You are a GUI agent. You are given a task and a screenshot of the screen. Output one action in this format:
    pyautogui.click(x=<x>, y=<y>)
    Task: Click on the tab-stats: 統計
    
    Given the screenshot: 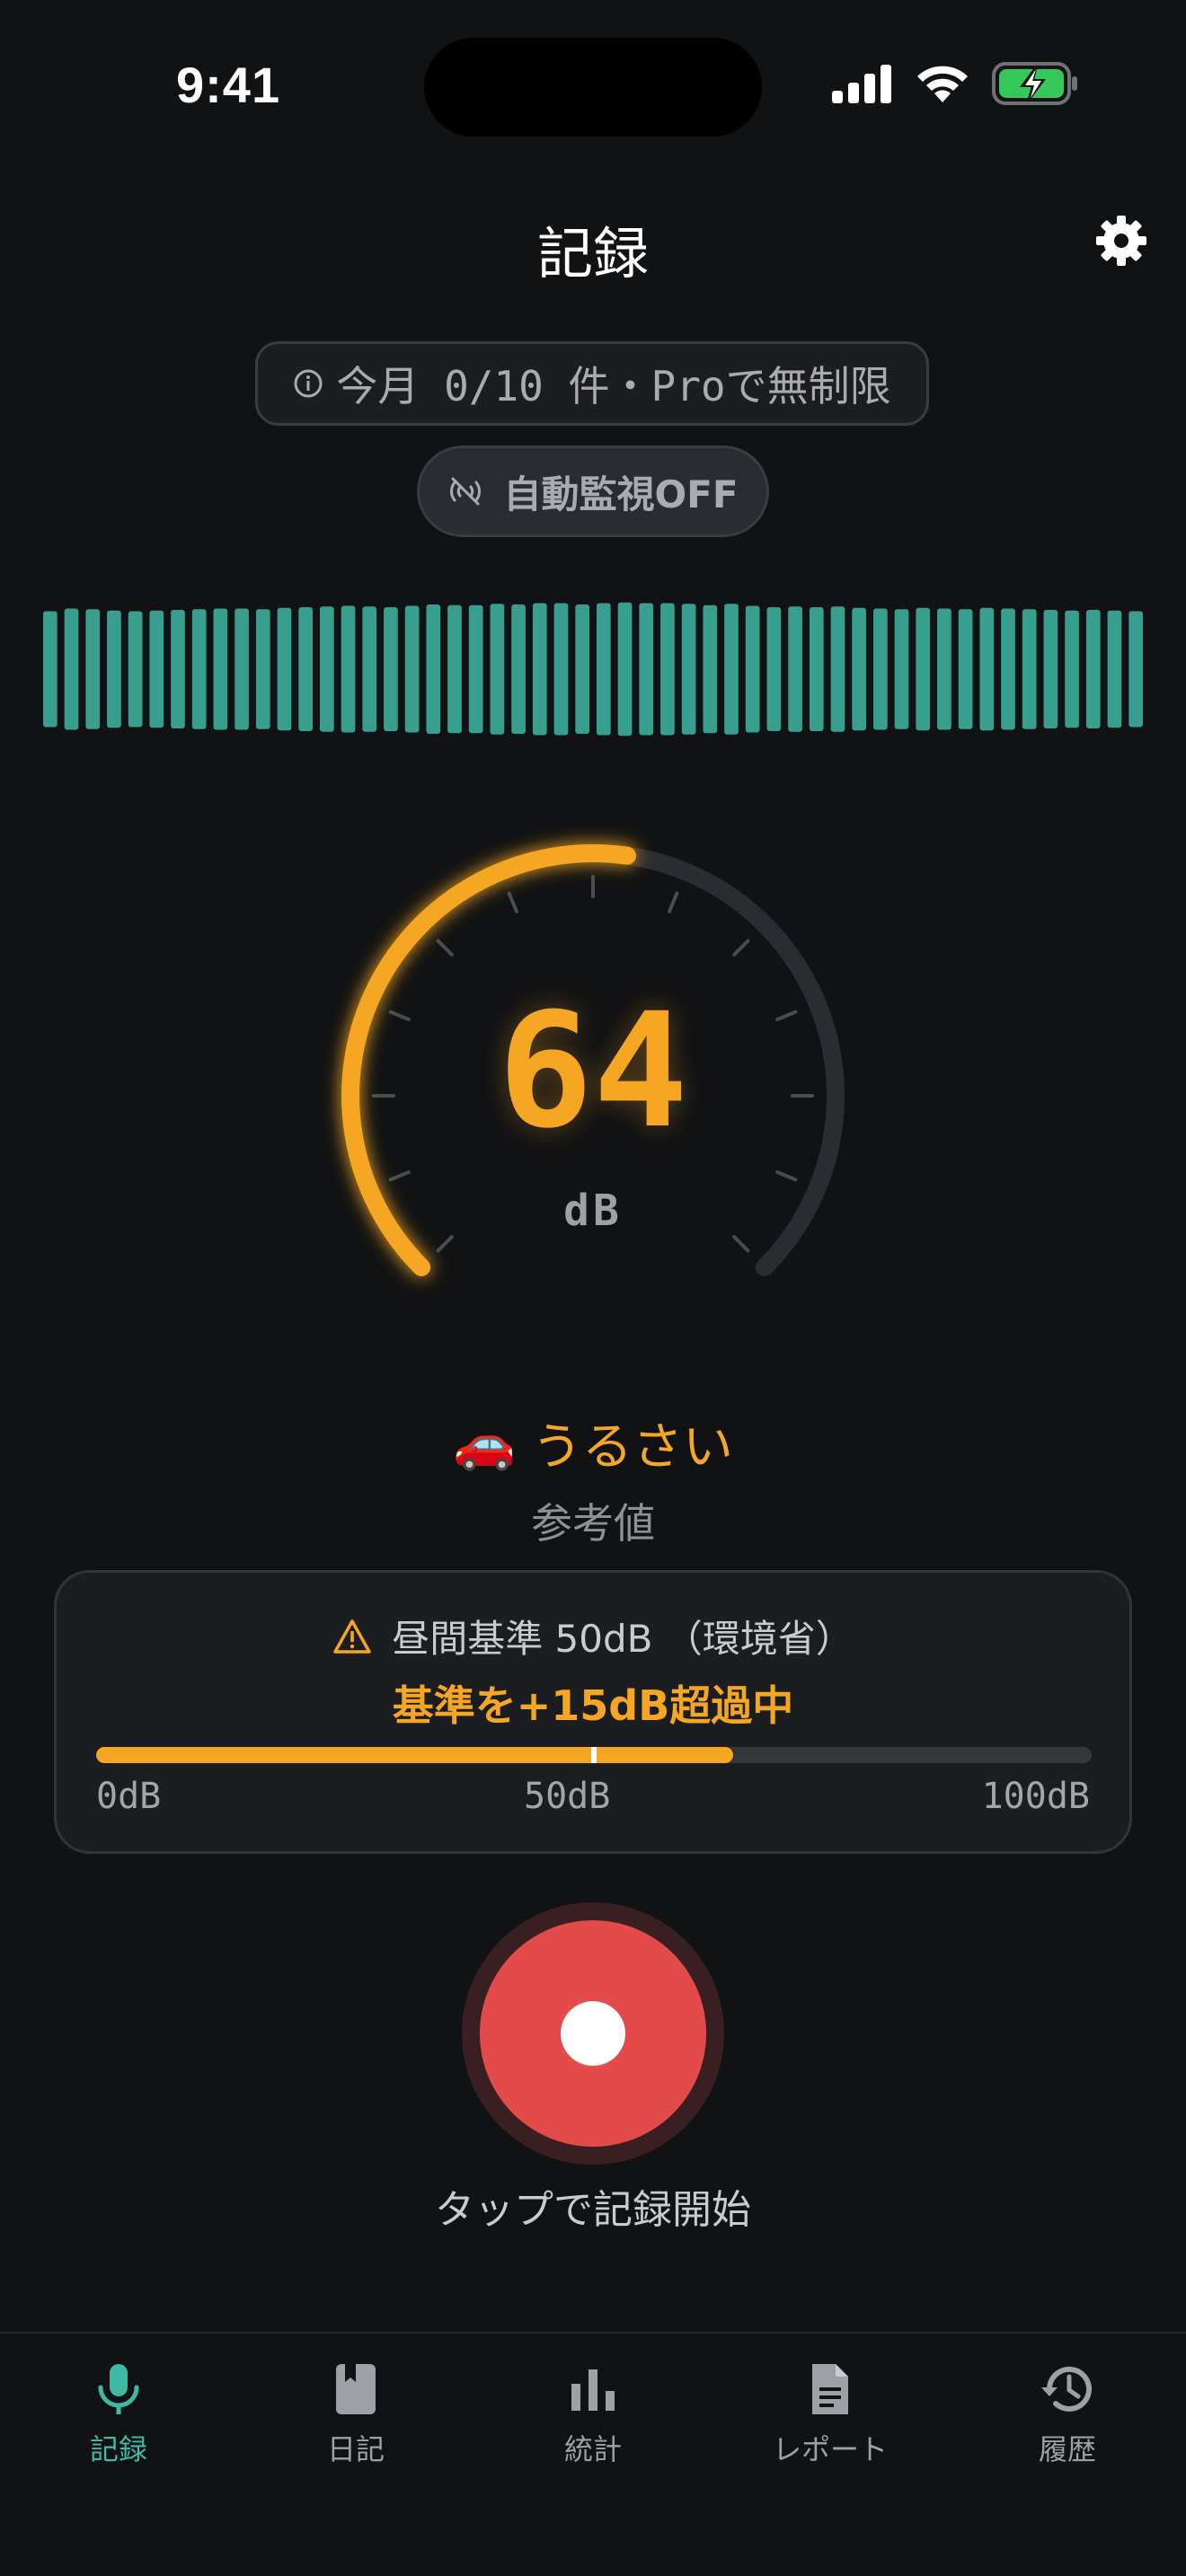 What is the action you would take?
    pyautogui.click(x=593, y=2418)
    